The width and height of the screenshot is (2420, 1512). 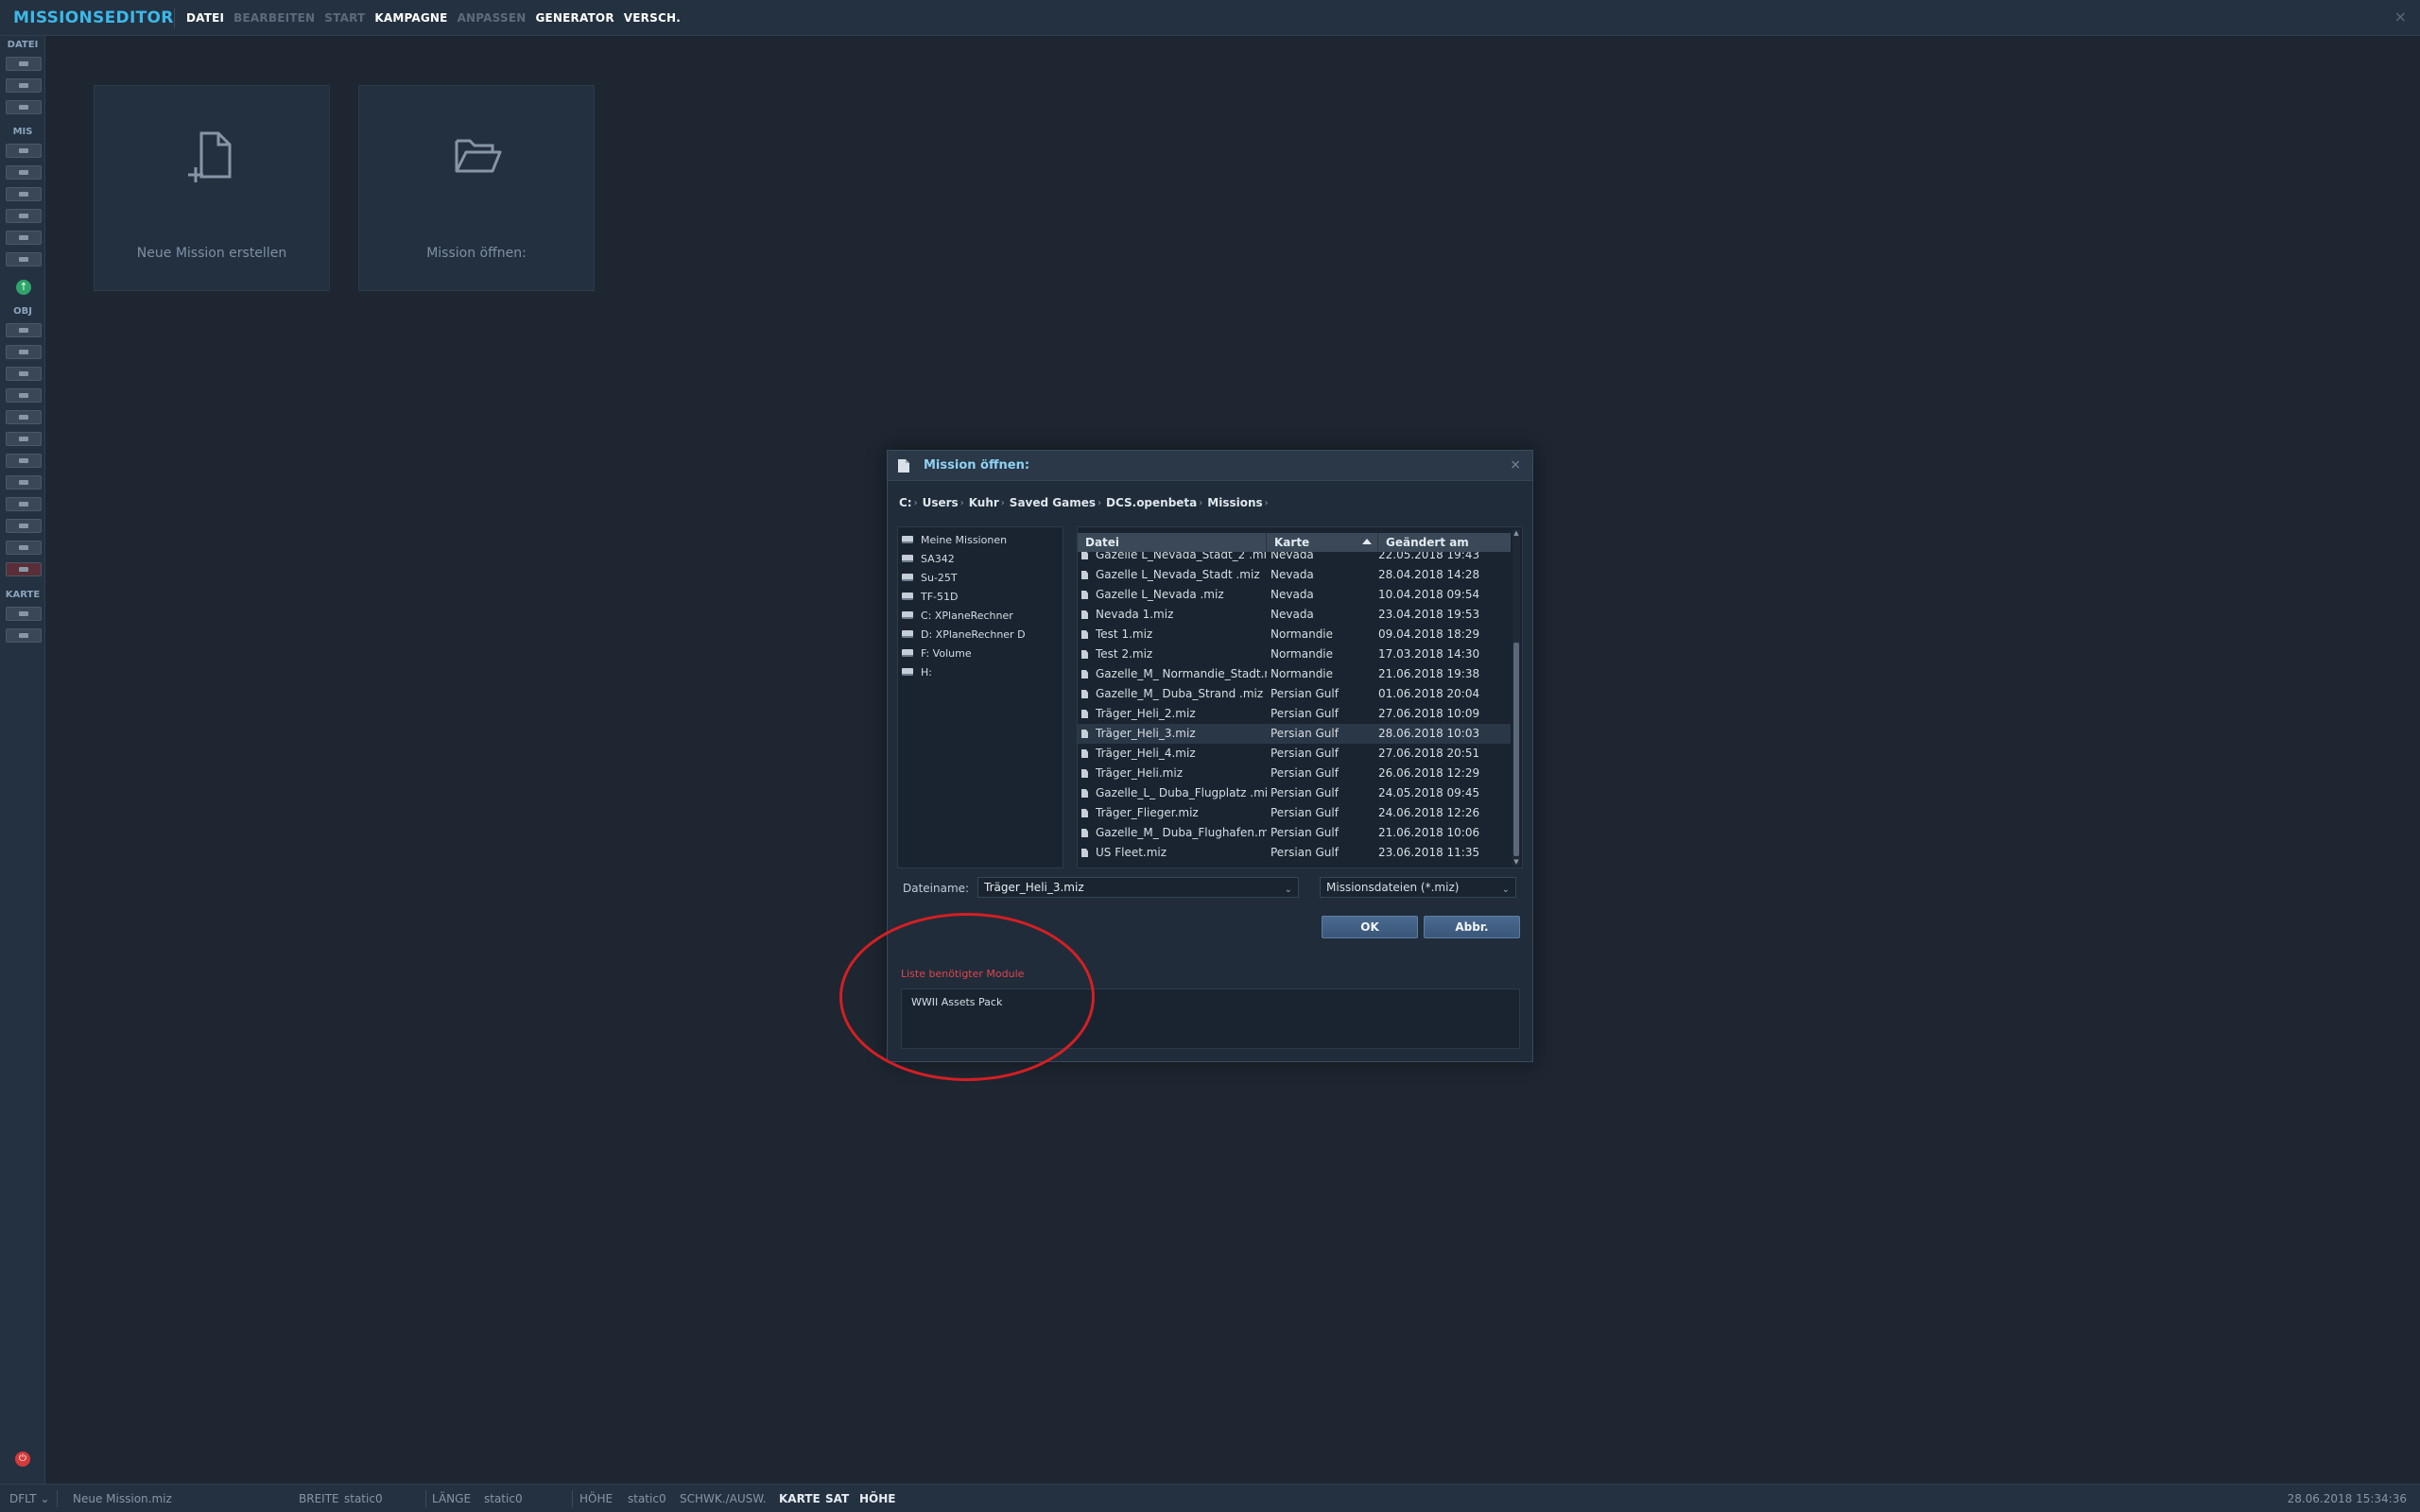 What do you see at coordinates (907, 539) in the screenshot?
I see `drive-icon` at bounding box center [907, 539].